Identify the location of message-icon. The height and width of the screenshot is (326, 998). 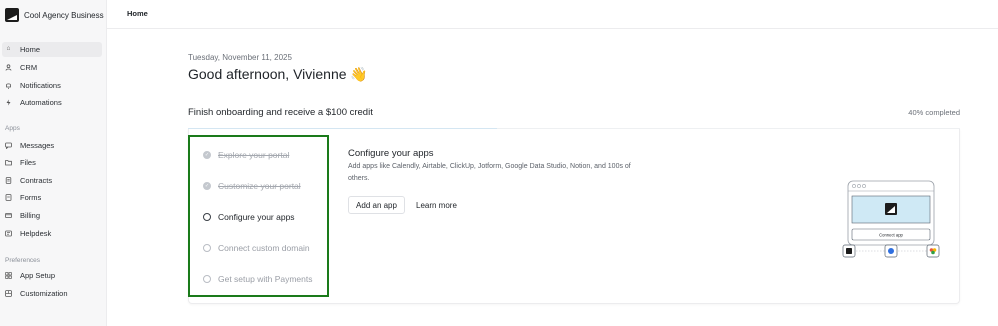
(8, 145).